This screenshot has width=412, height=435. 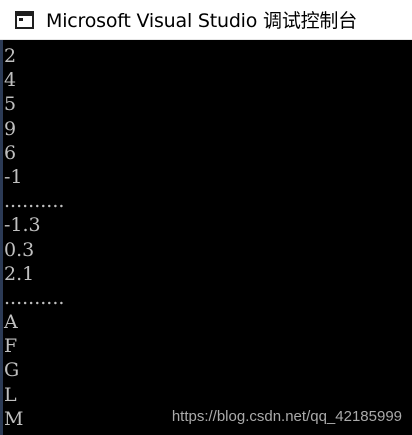 What do you see at coordinates (286, 416) in the screenshot?
I see `watermark: https://blog.csdn.net/qq_42185999` at bounding box center [286, 416].